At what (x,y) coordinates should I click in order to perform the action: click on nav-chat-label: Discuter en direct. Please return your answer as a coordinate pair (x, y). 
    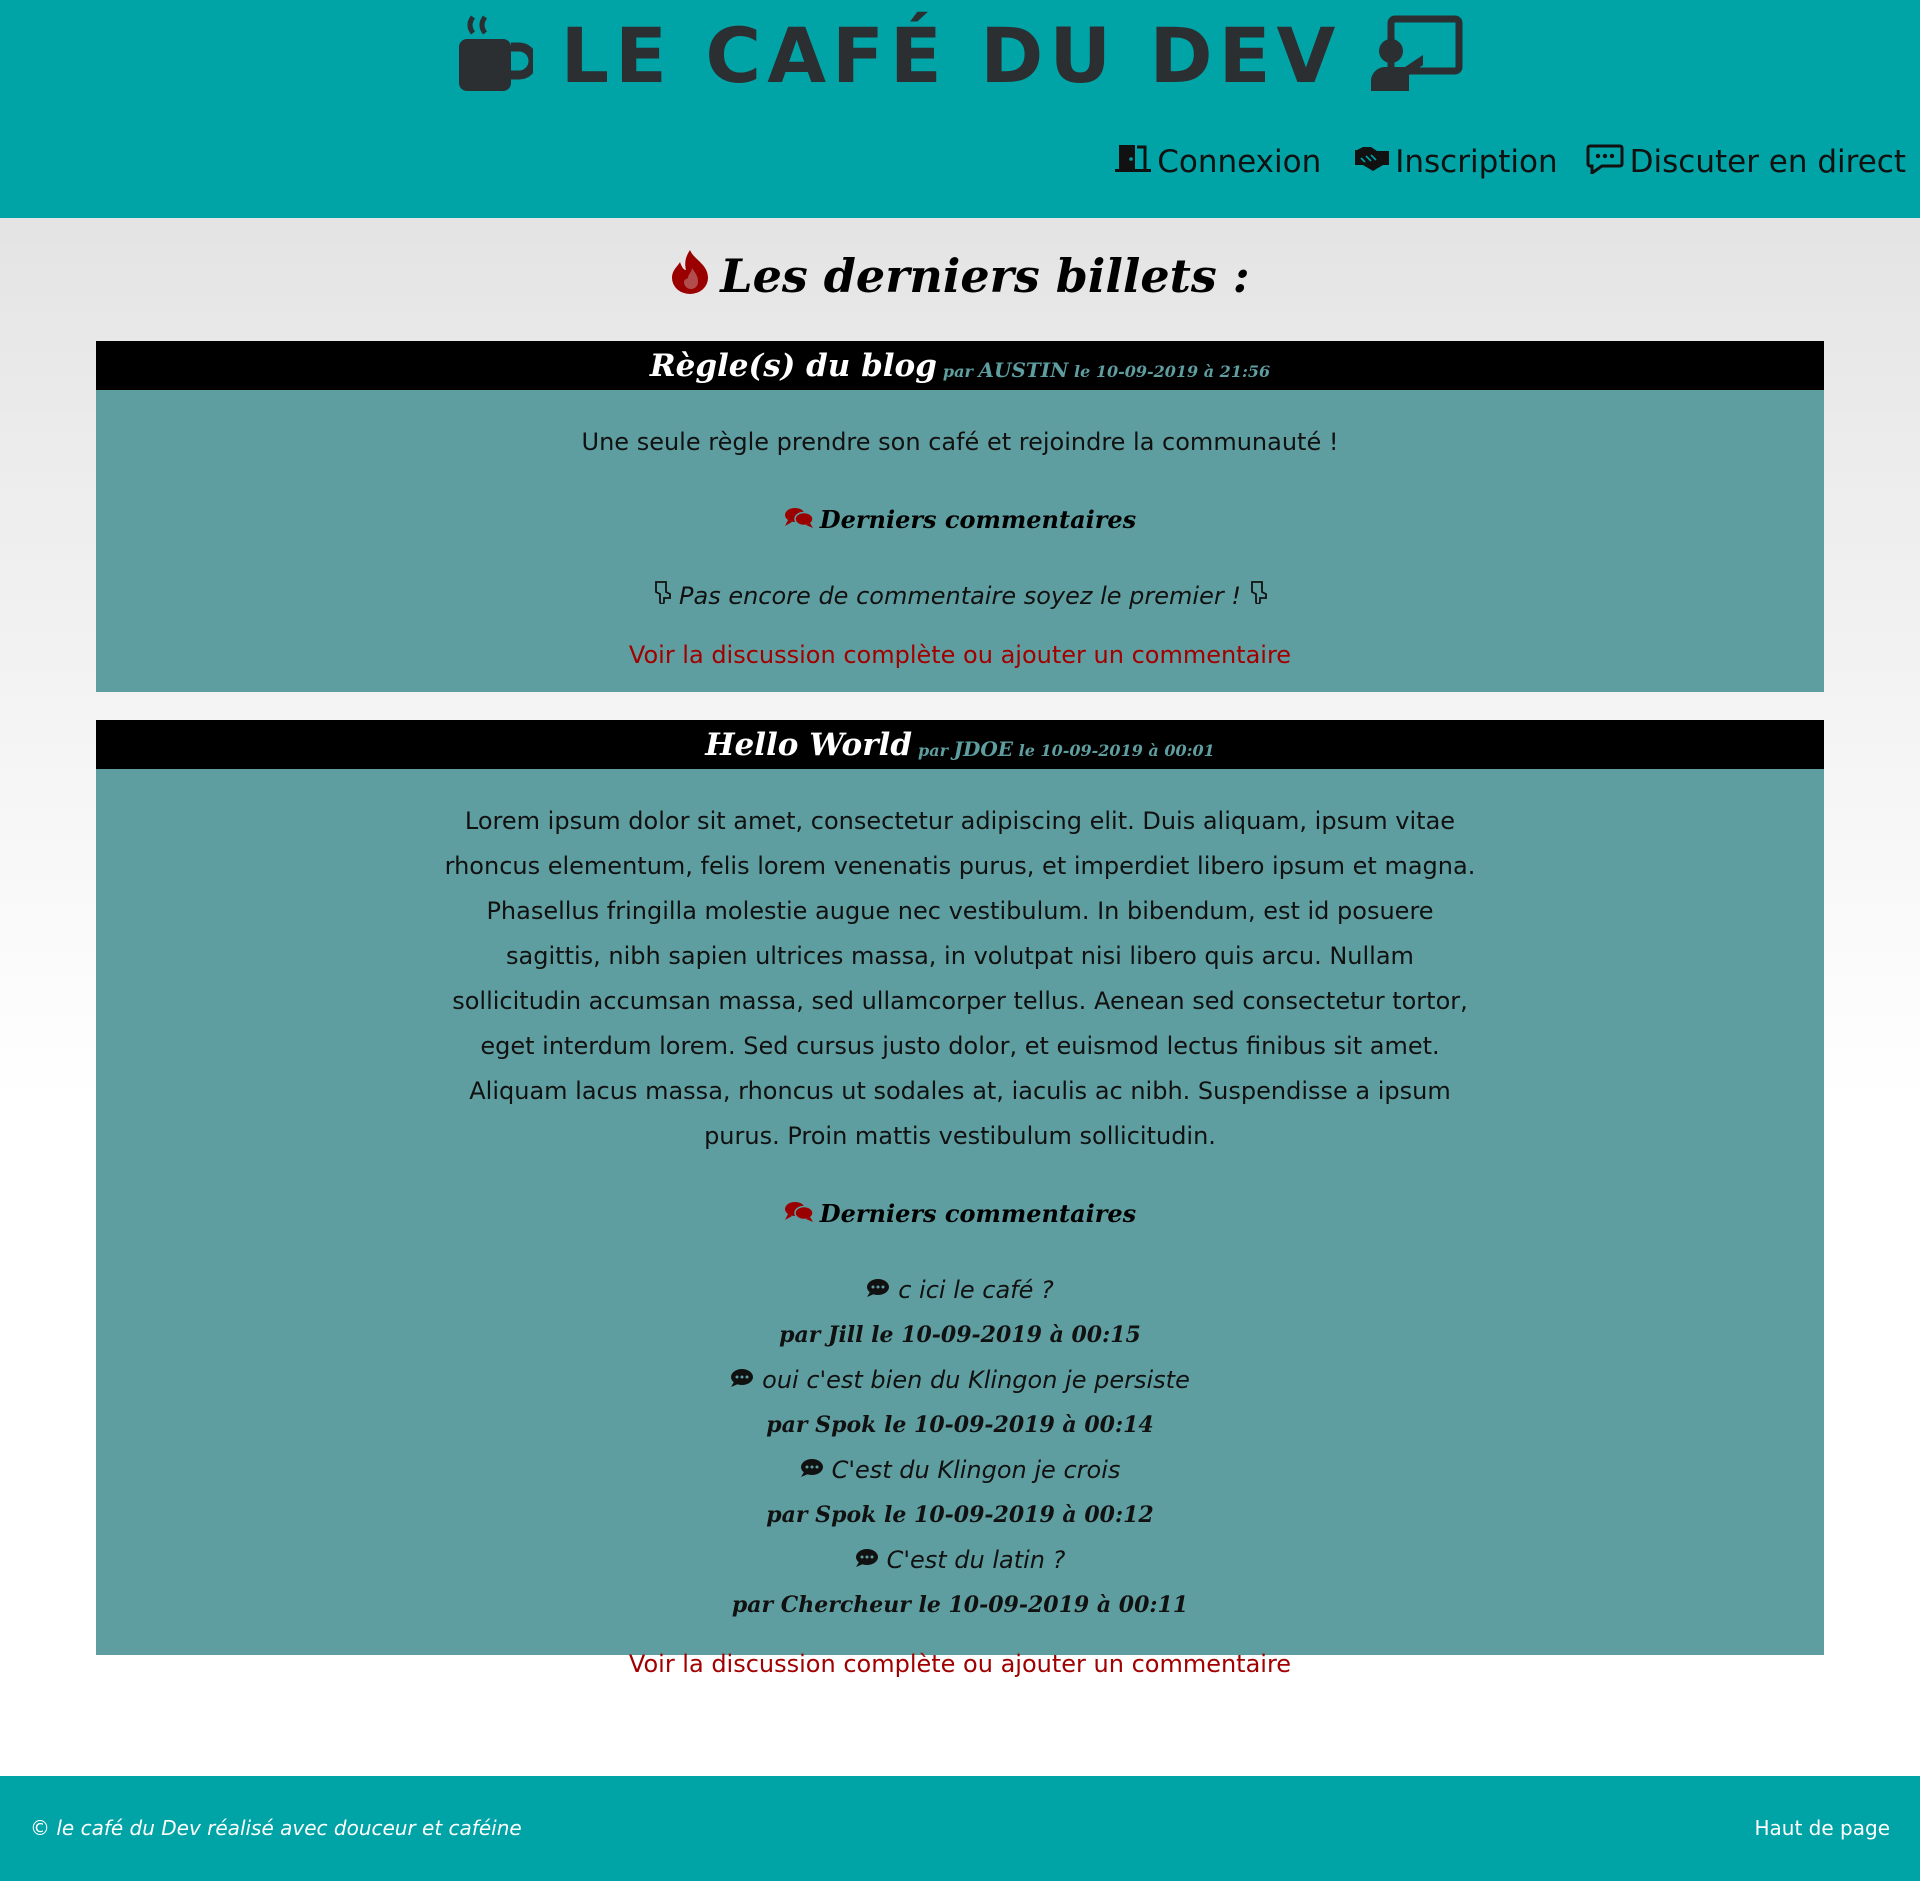
    Looking at the image, I should click on (1767, 162).